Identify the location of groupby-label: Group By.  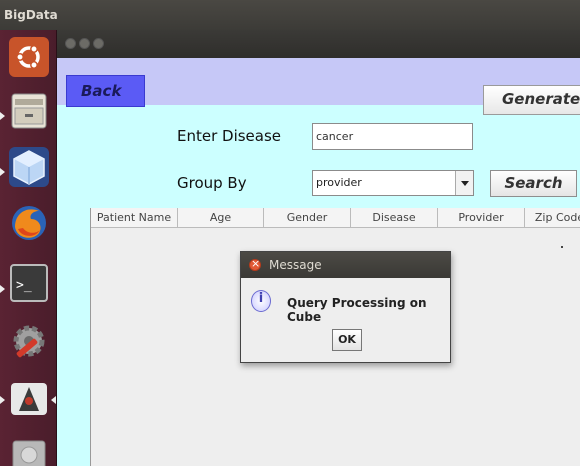
(212, 183).